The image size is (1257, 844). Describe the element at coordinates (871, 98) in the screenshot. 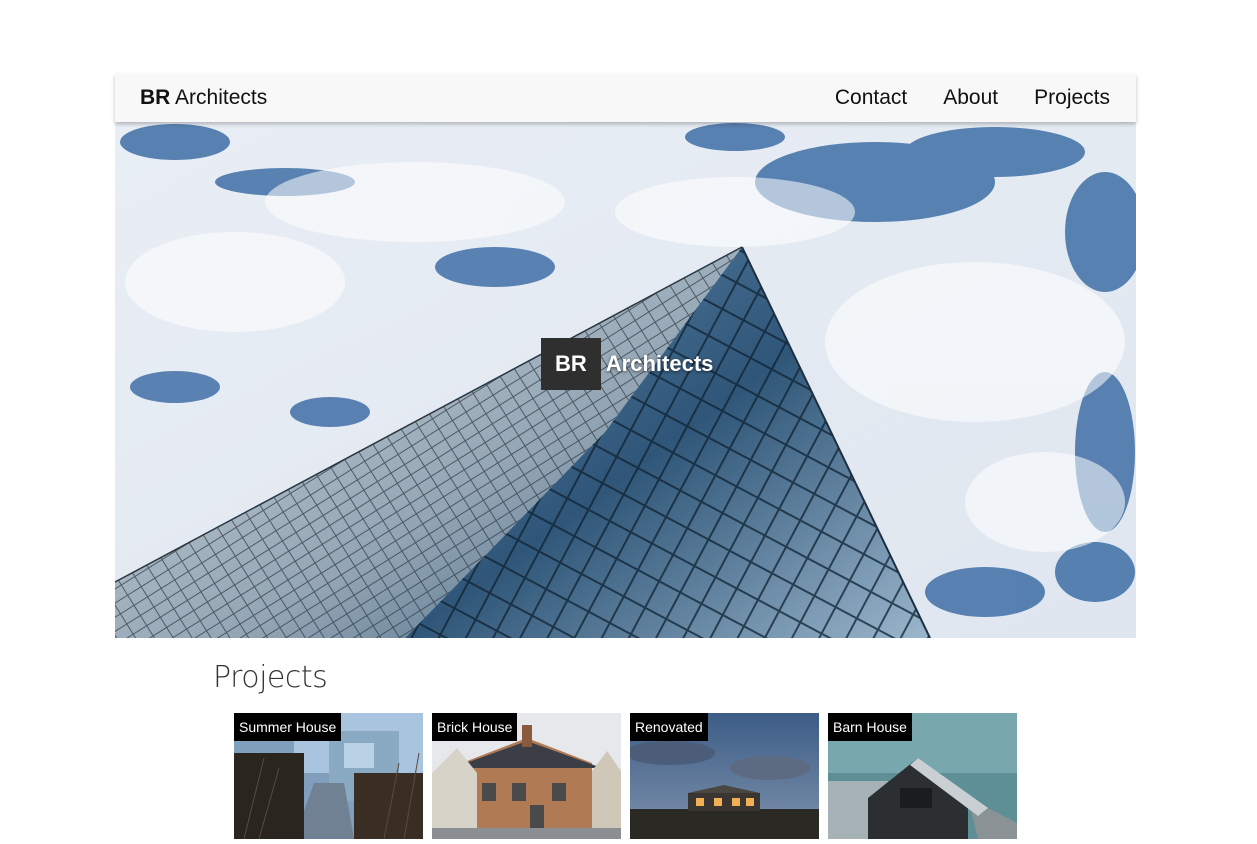

I see `nav-link-contact: Contact` at that location.